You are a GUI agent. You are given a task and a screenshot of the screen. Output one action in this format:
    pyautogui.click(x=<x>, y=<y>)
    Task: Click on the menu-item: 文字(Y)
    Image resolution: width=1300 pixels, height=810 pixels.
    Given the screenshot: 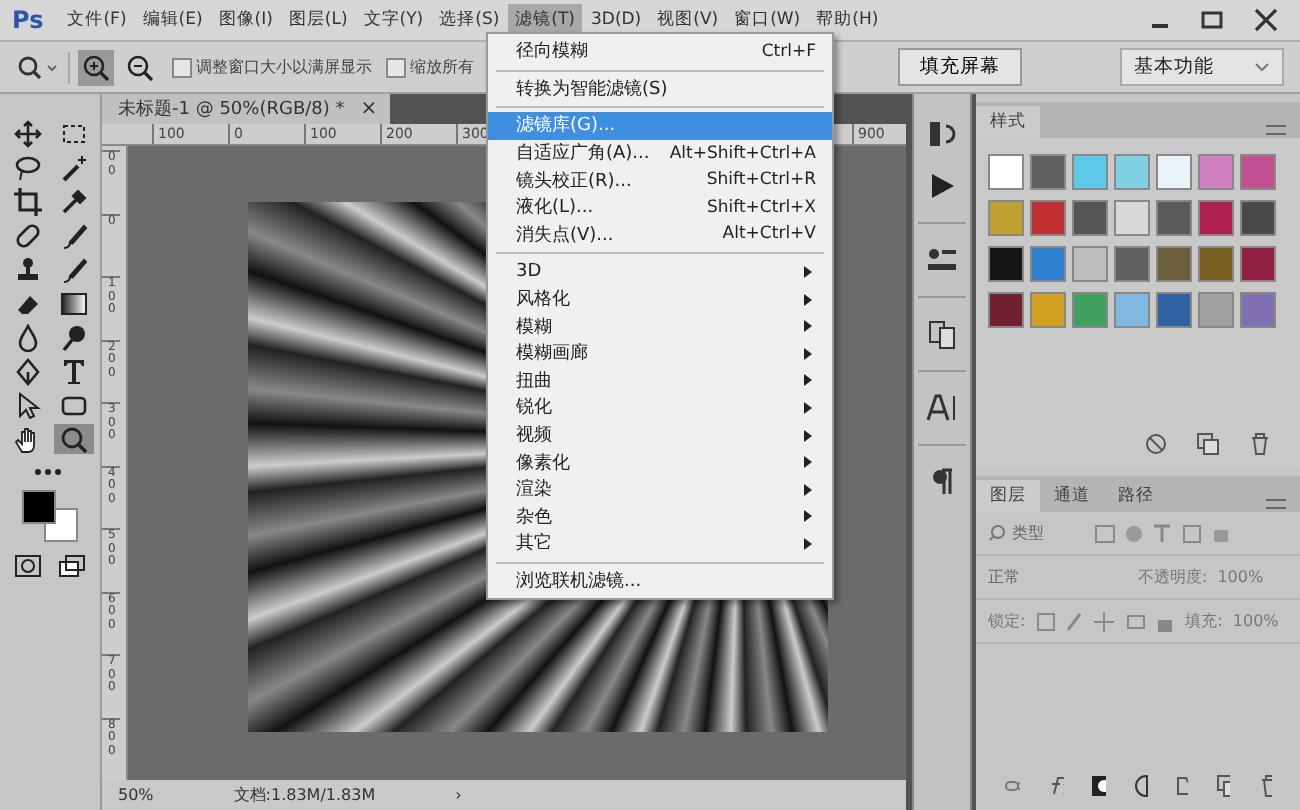 What is the action you would take?
    pyautogui.click(x=393, y=20)
    